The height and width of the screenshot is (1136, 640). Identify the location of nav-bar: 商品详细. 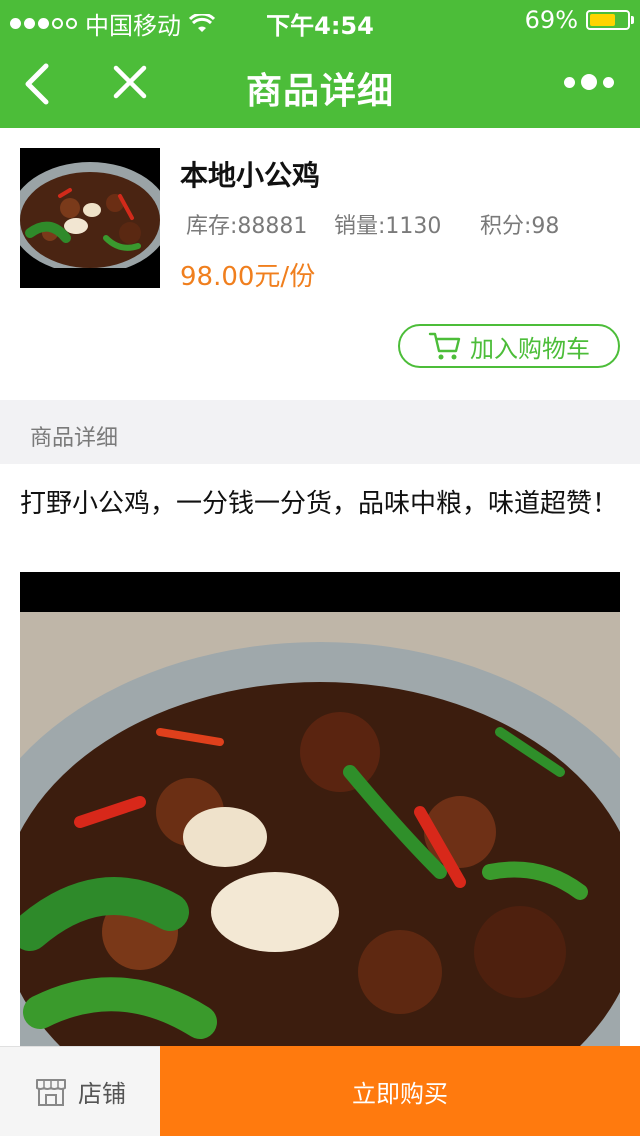
(320, 84).